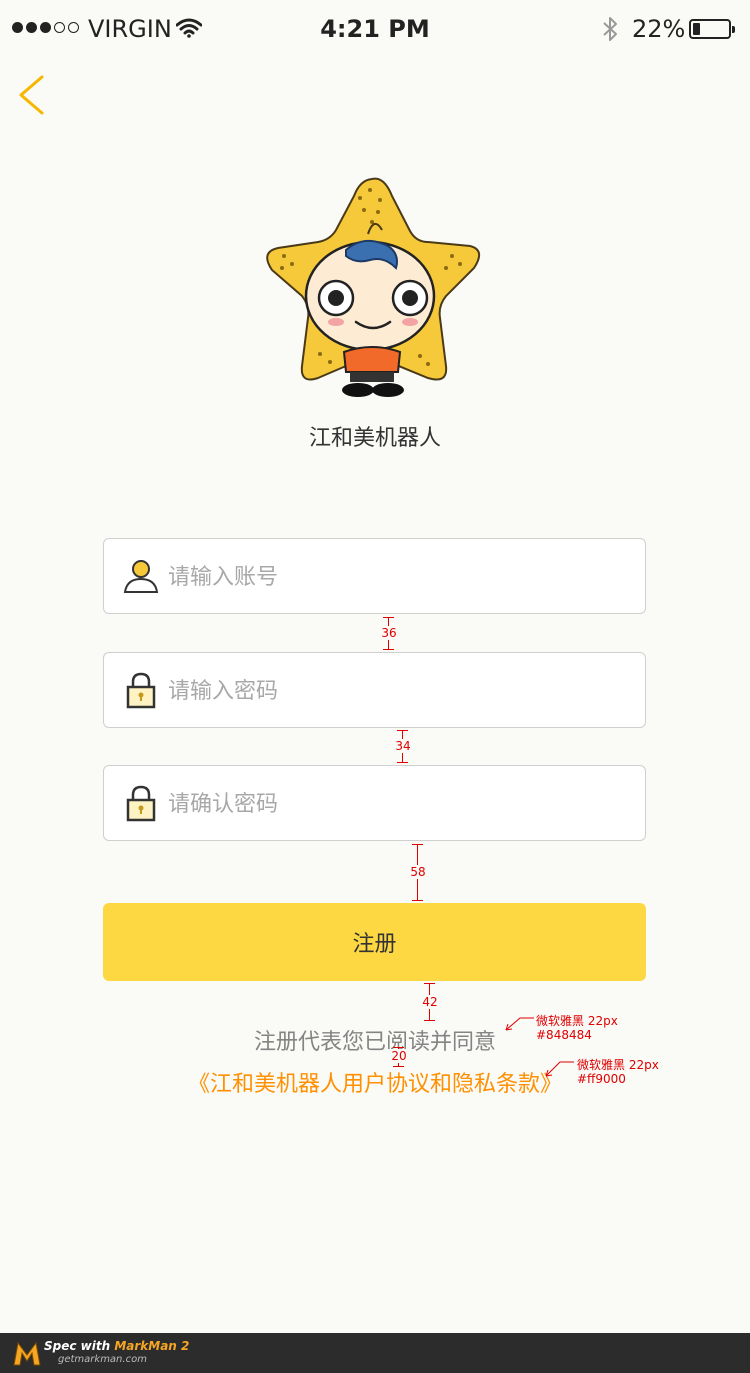  I want to click on battery-percent: 22%, so click(659, 29).